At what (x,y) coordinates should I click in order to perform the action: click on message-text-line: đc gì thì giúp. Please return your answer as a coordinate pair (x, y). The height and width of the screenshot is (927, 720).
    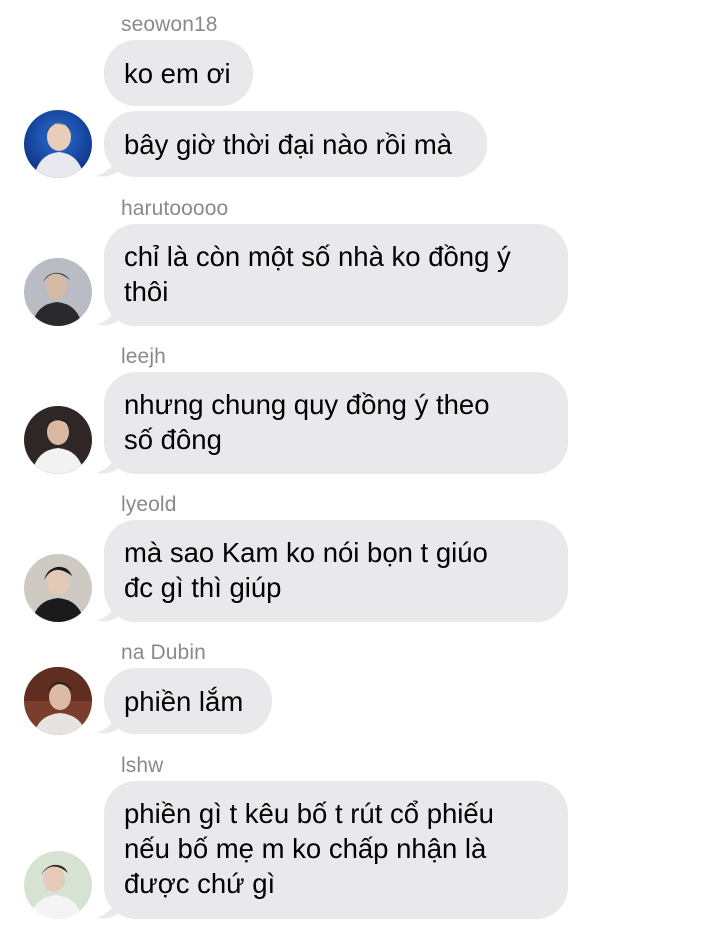
    Looking at the image, I should click on (203, 587).